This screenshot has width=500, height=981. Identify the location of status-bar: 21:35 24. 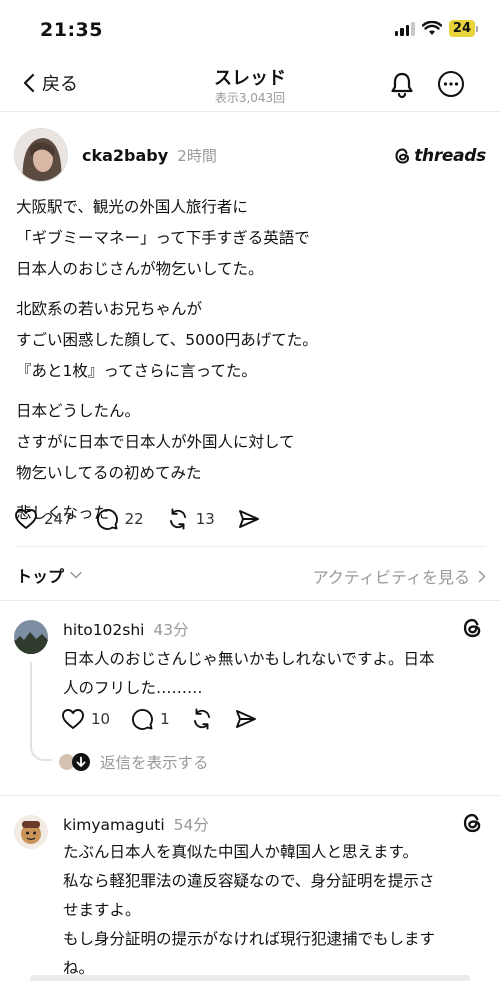
(250, 29).